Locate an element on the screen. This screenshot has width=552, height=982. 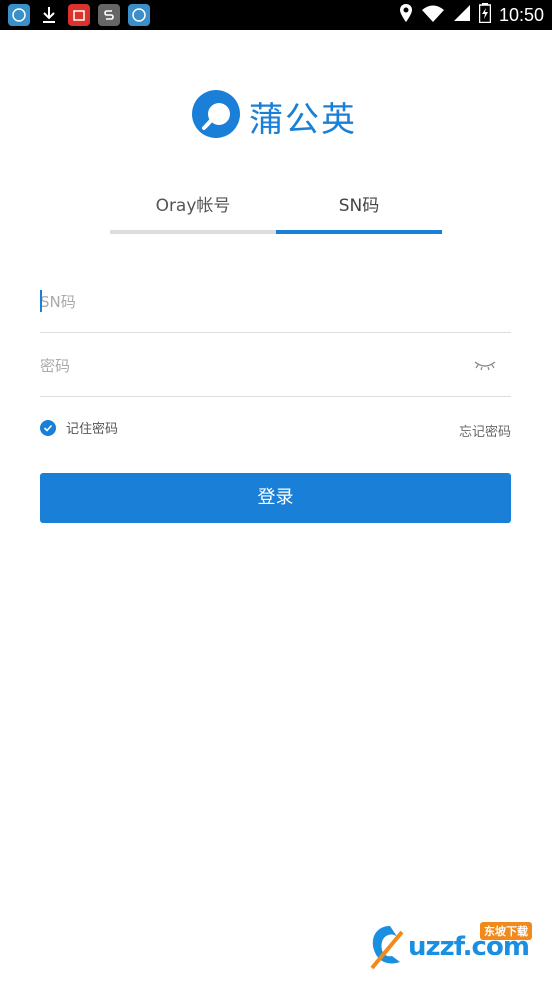
tab-oray-account: Oray帐号 is located at coordinates (193, 209).